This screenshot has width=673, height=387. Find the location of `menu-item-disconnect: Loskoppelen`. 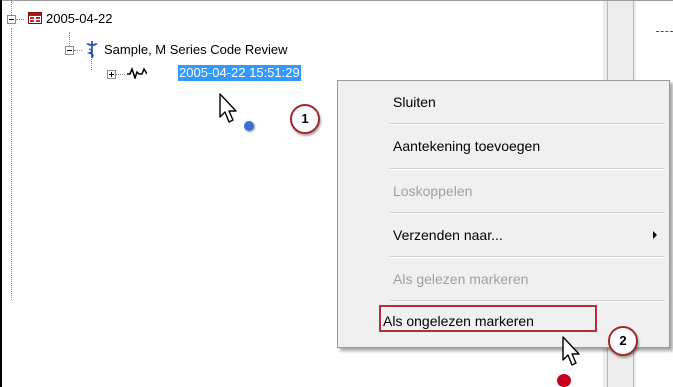

menu-item-disconnect: Loskoppelen is located at coordinates (503, 191).